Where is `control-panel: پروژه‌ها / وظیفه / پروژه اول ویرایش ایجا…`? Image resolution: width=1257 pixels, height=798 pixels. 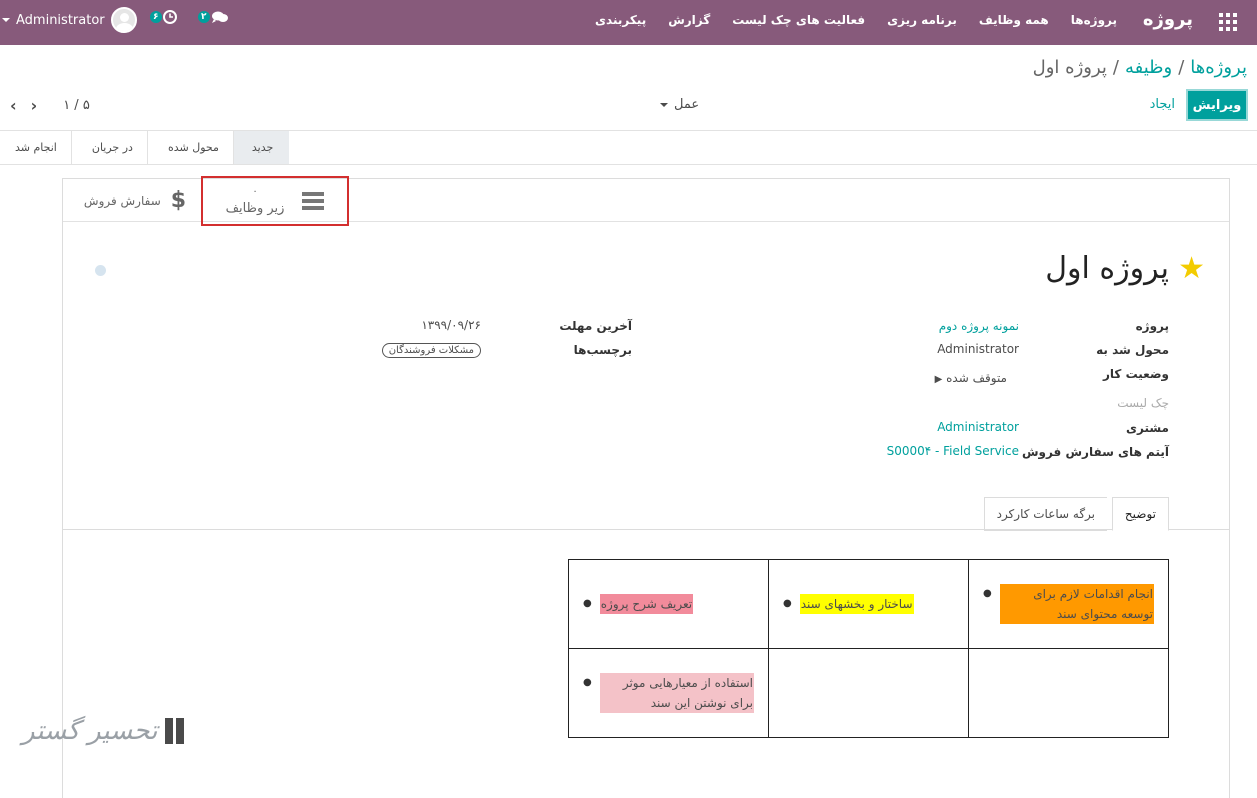
control-panel: پروژه‌ها / وظیفه / پروژه اول ویرایش ایجا… is located at coordinates (628, 88).